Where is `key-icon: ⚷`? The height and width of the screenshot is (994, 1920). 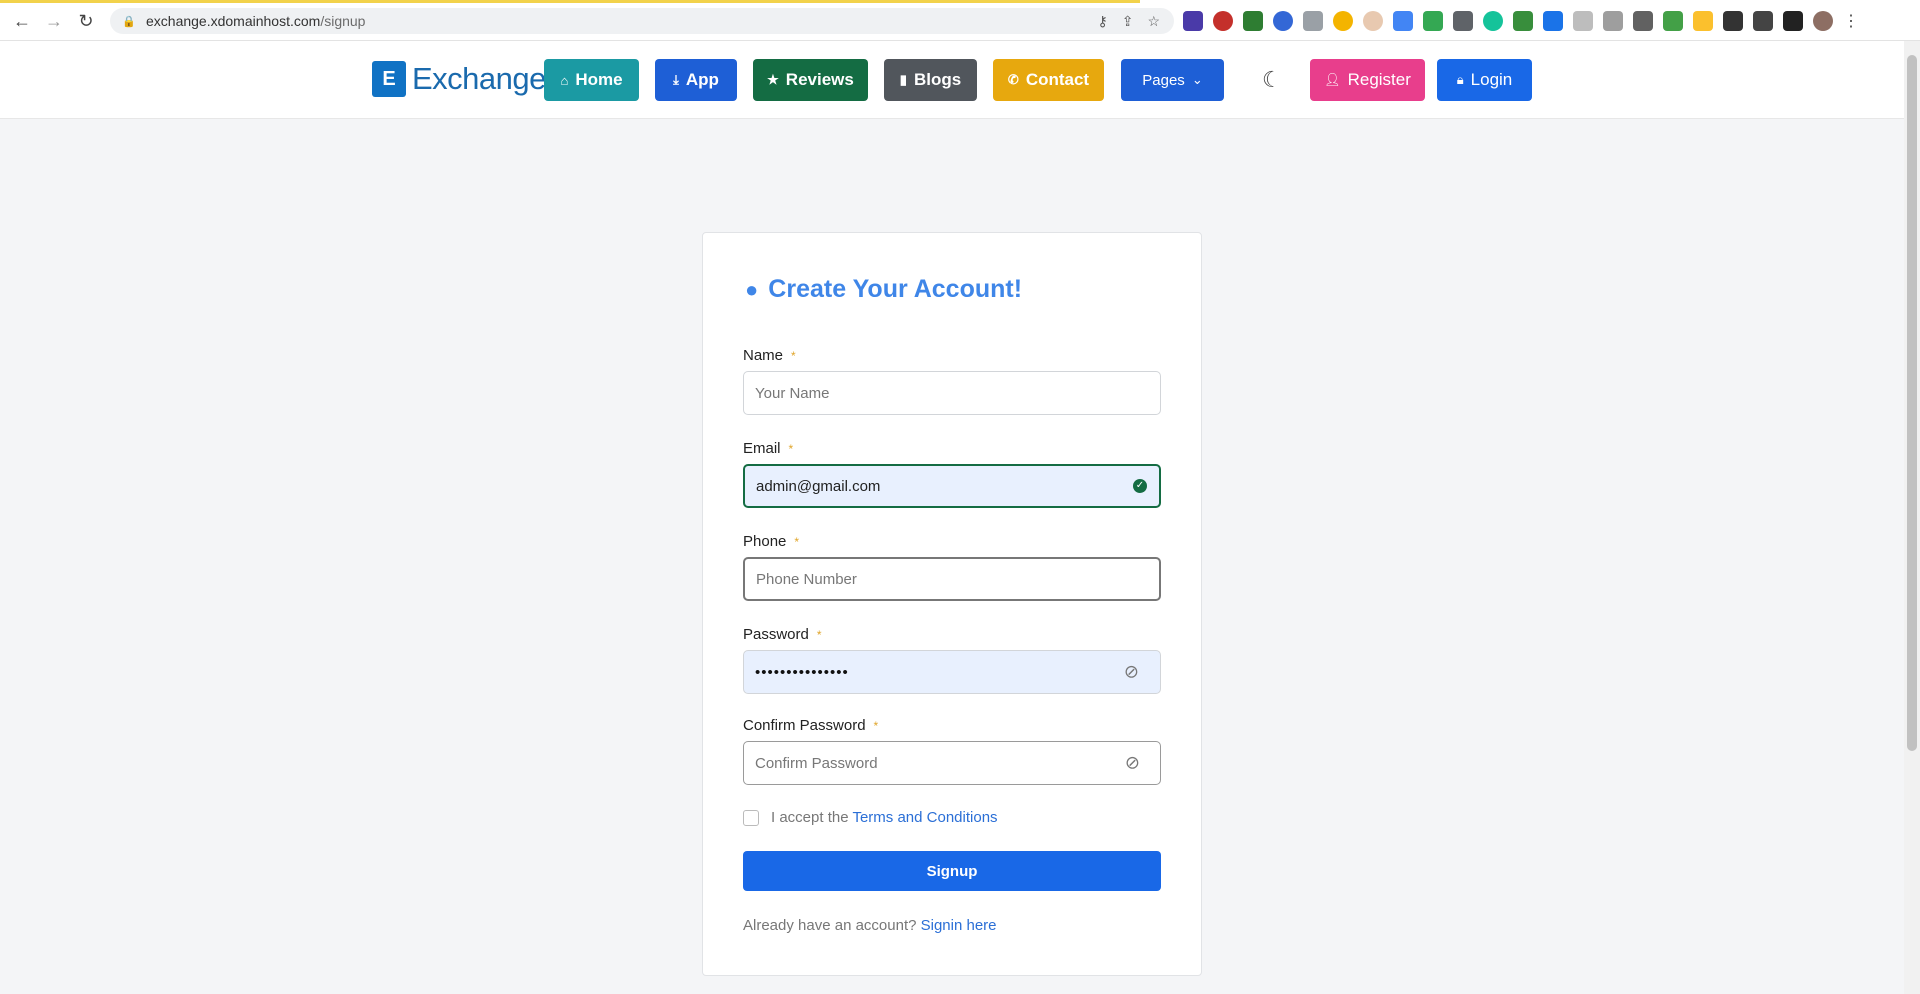 key-icon: ⚷ is located at coordinates (1102, 21).